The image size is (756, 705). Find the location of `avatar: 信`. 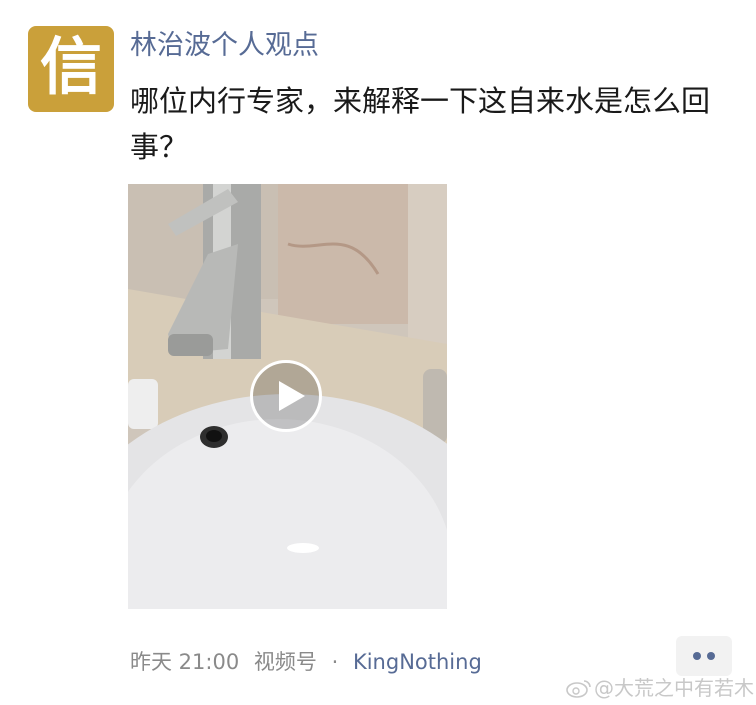

avatar: 信 is located at coordinates (71, 69).